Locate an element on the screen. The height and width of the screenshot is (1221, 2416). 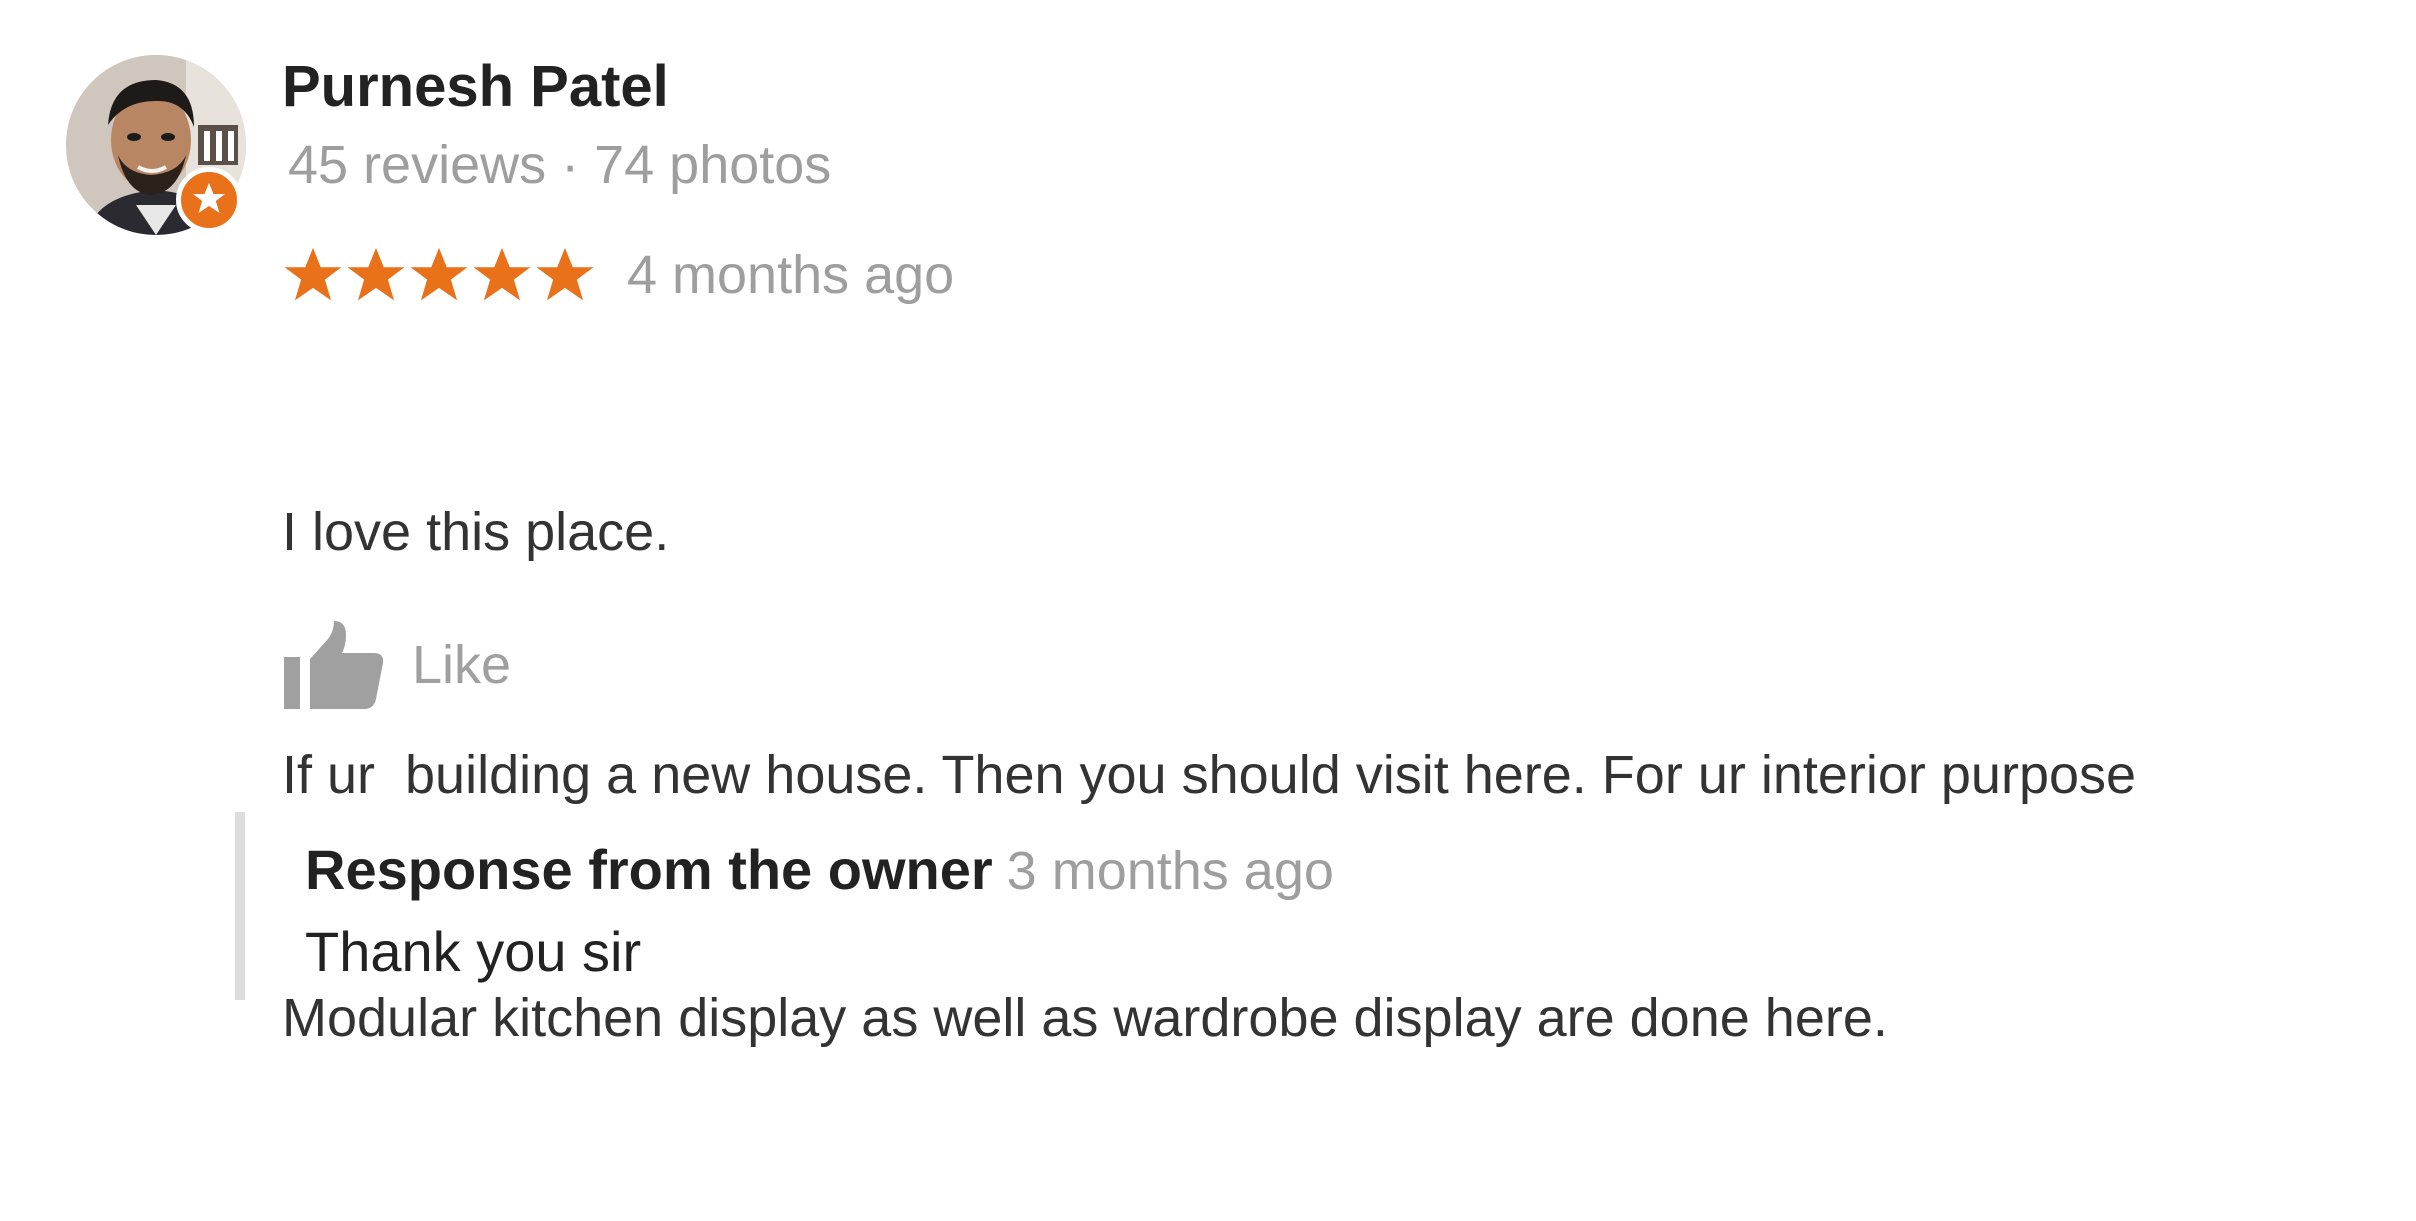
owner-response-date: 3 months ago is located at coordinates (1170, 871).